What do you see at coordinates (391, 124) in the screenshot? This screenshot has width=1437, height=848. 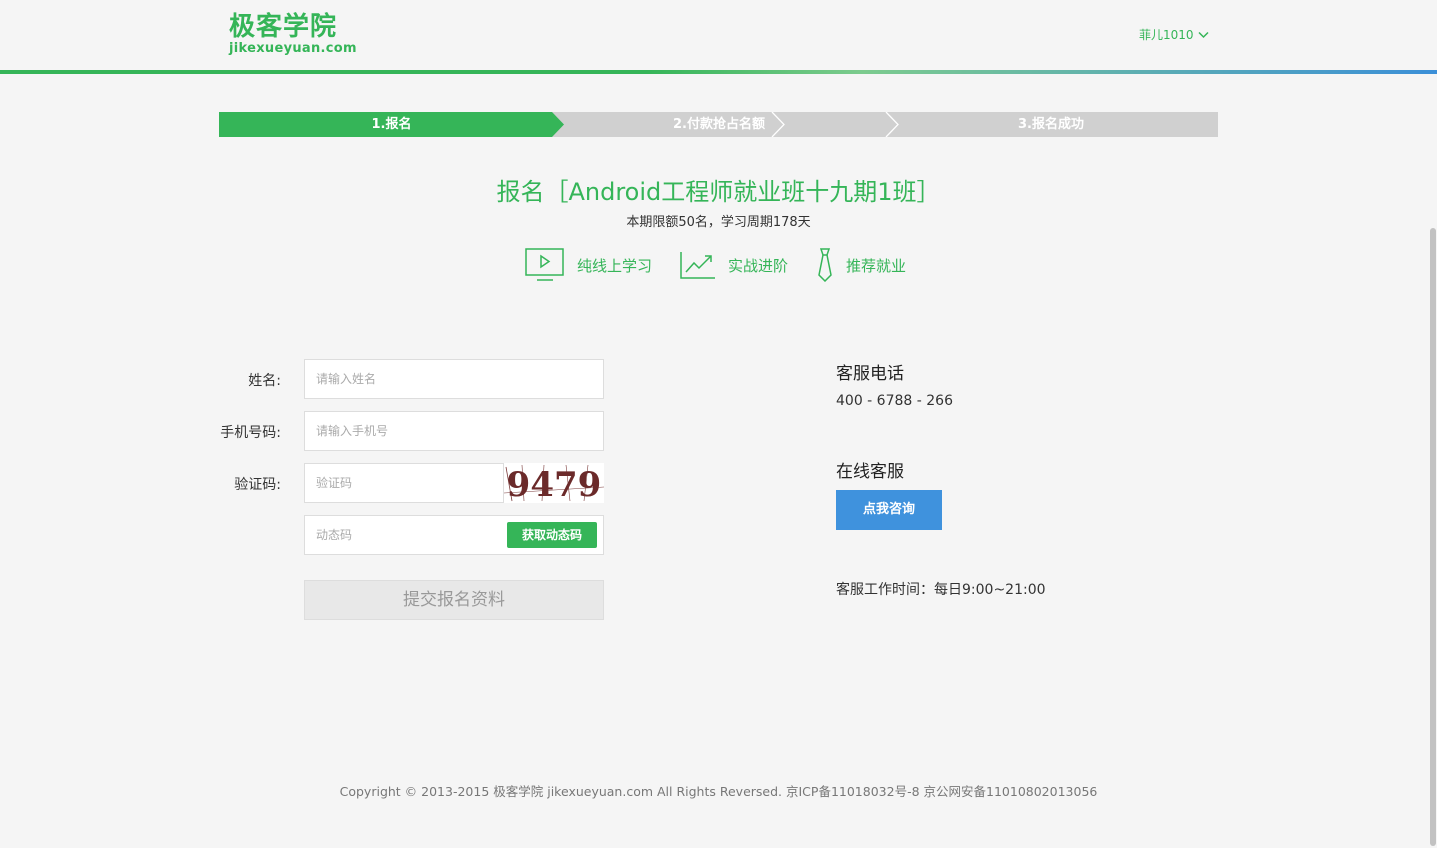 I see `step-1: 1.报名` at bounding box center [391, 124].